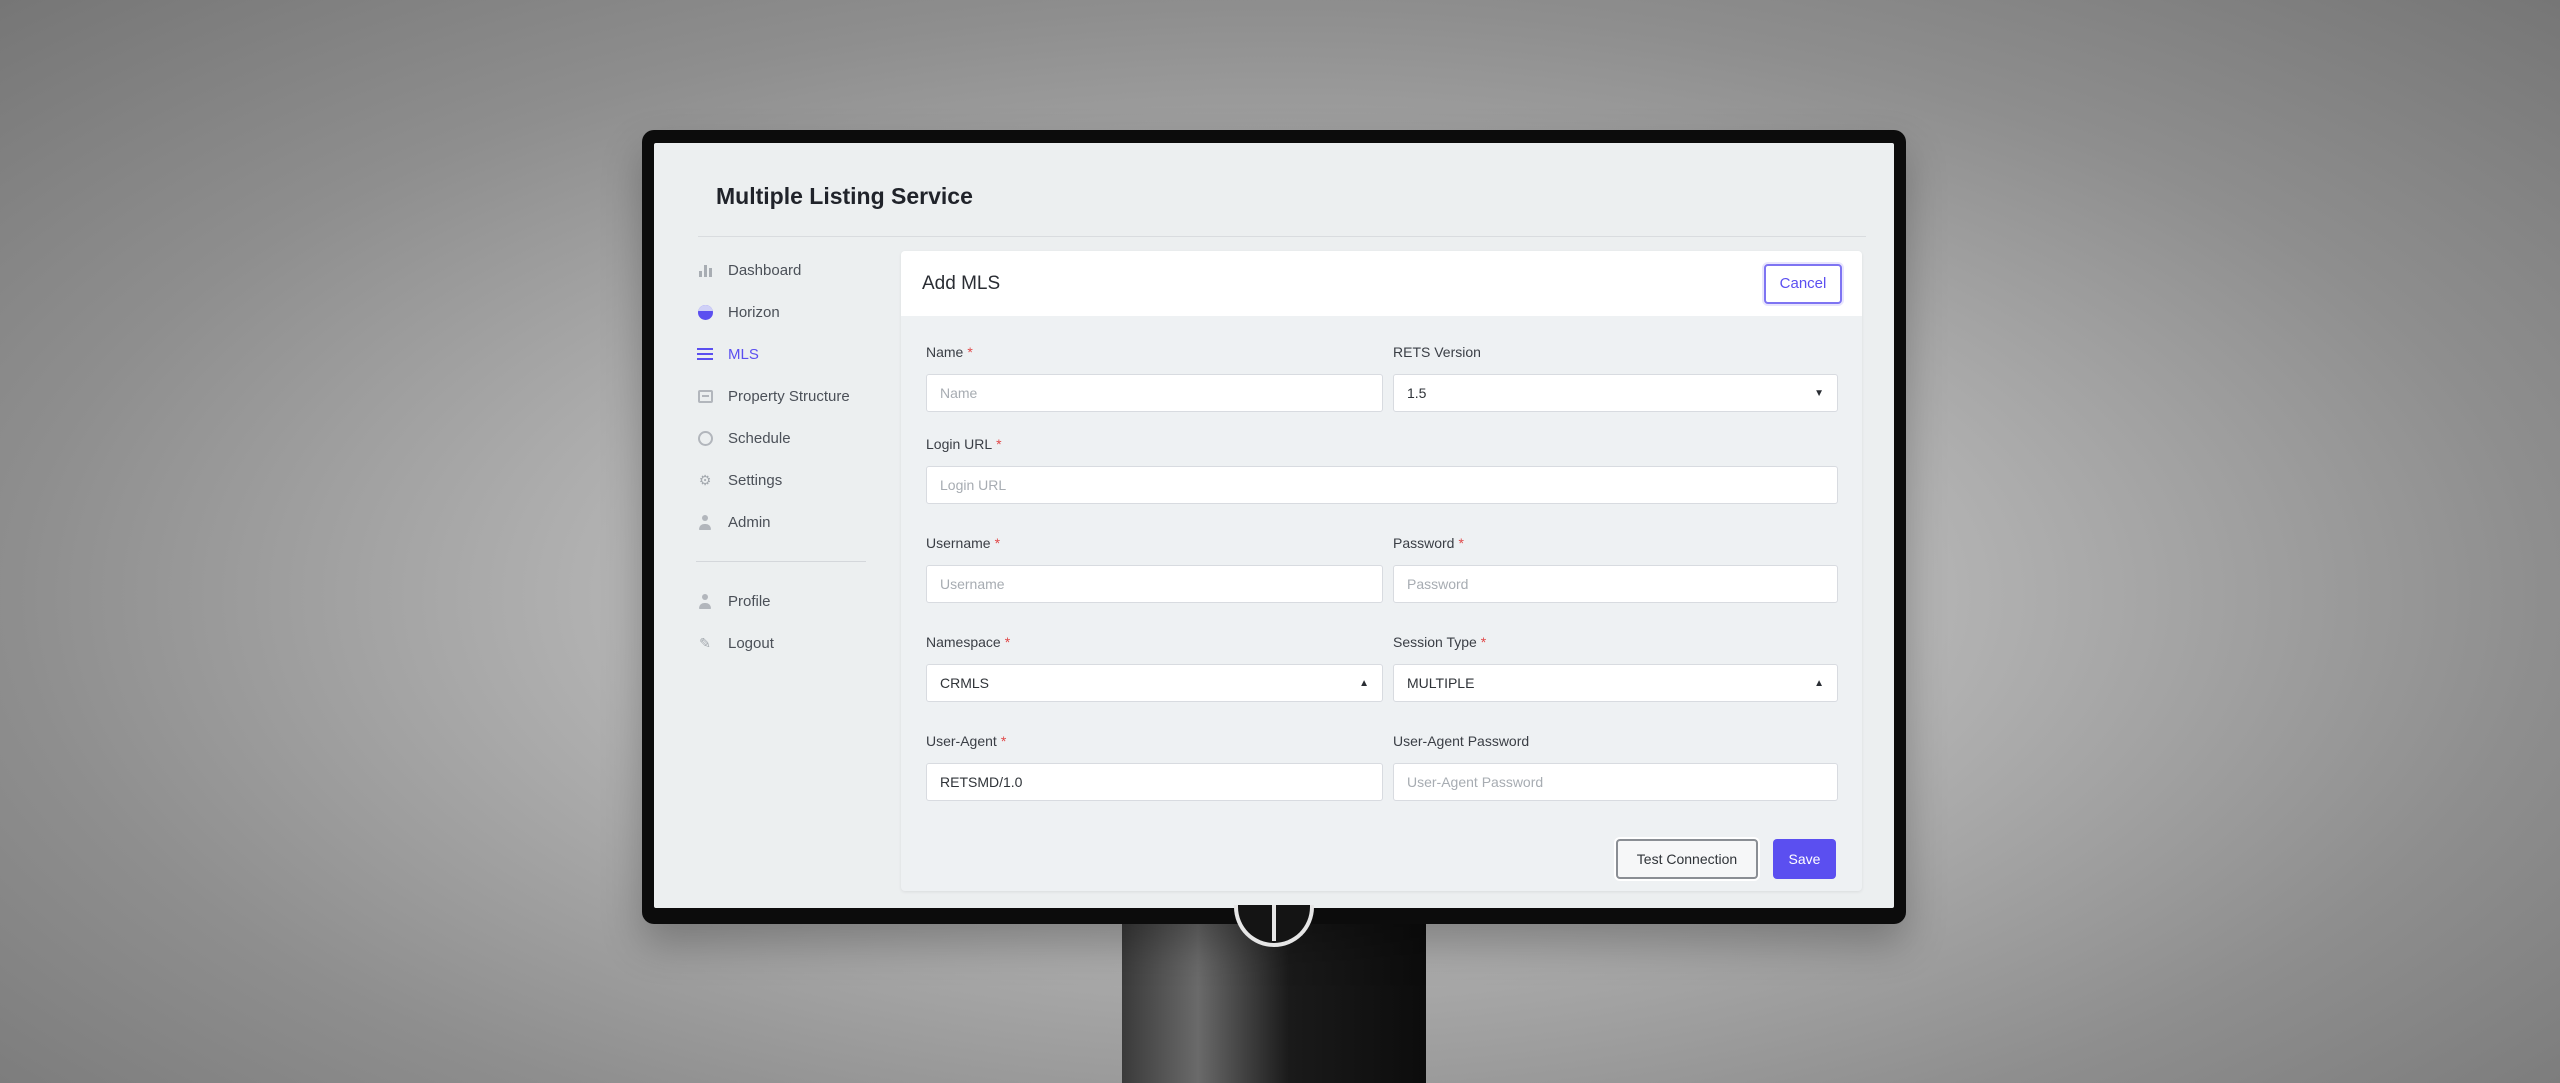 The image size is (2560, 1083). What do you see at coordinates (705, 354) in the screenshot?
I see `list-icon` at bounding box center [705, 354].